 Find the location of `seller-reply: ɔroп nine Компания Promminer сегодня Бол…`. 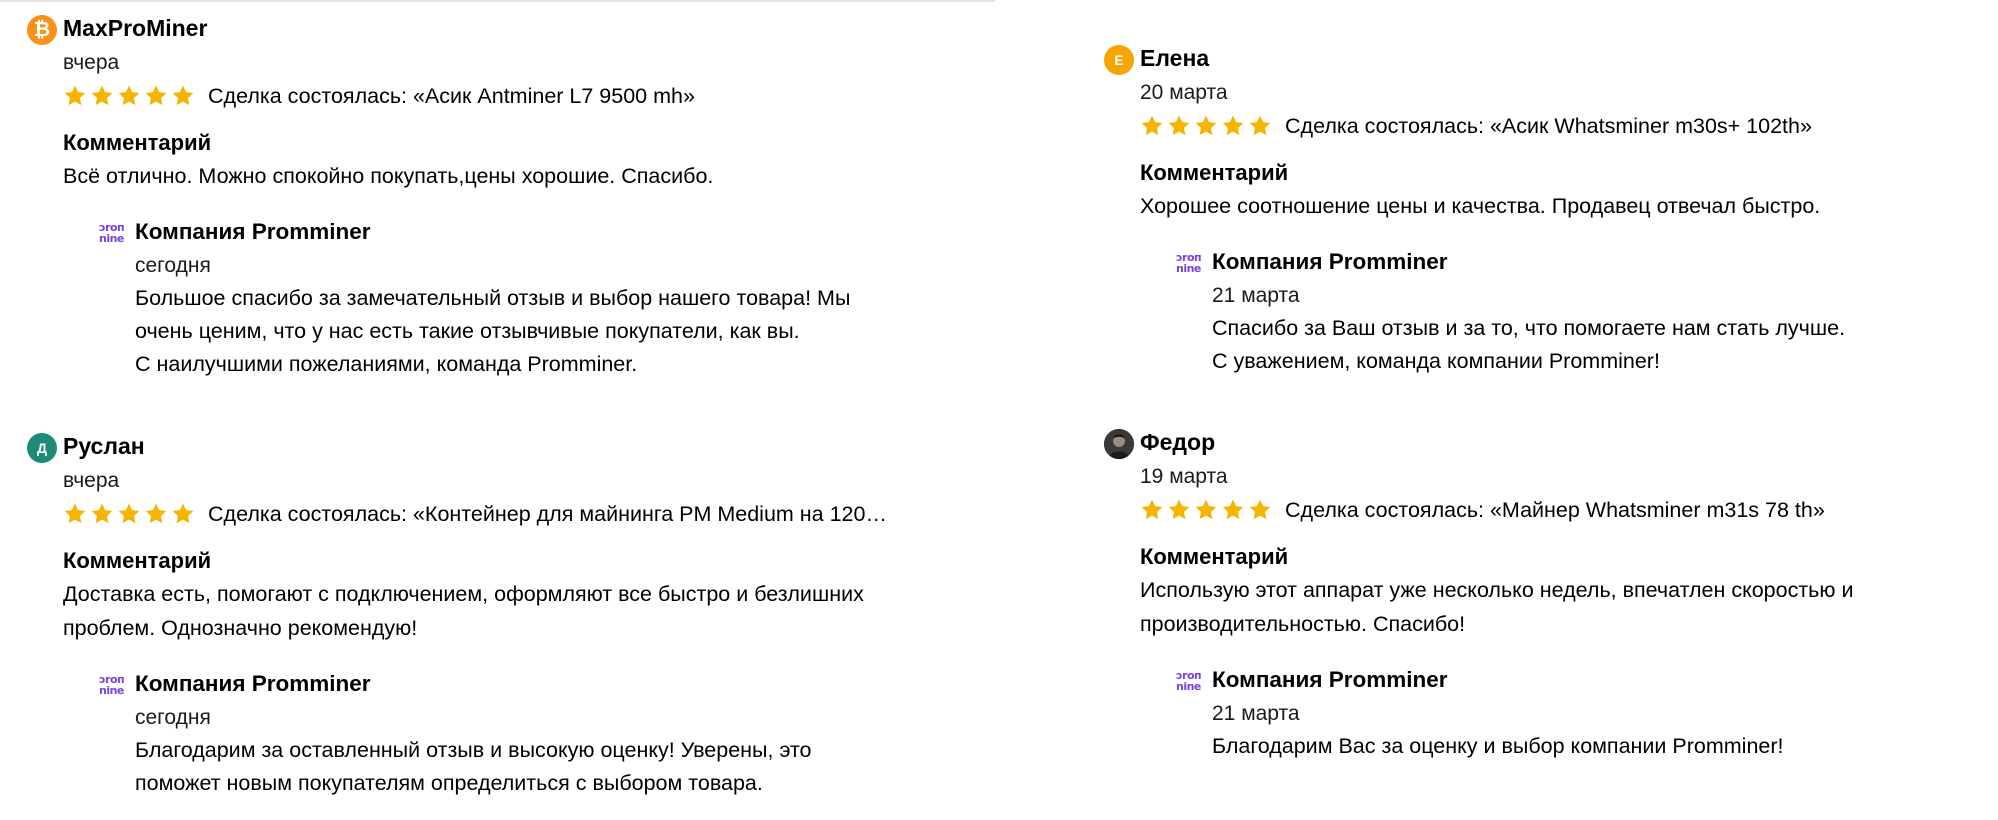

seller-reply: ɔroп nine Компания Promminer сегодня Бол… is located at coordinates (533, 298).